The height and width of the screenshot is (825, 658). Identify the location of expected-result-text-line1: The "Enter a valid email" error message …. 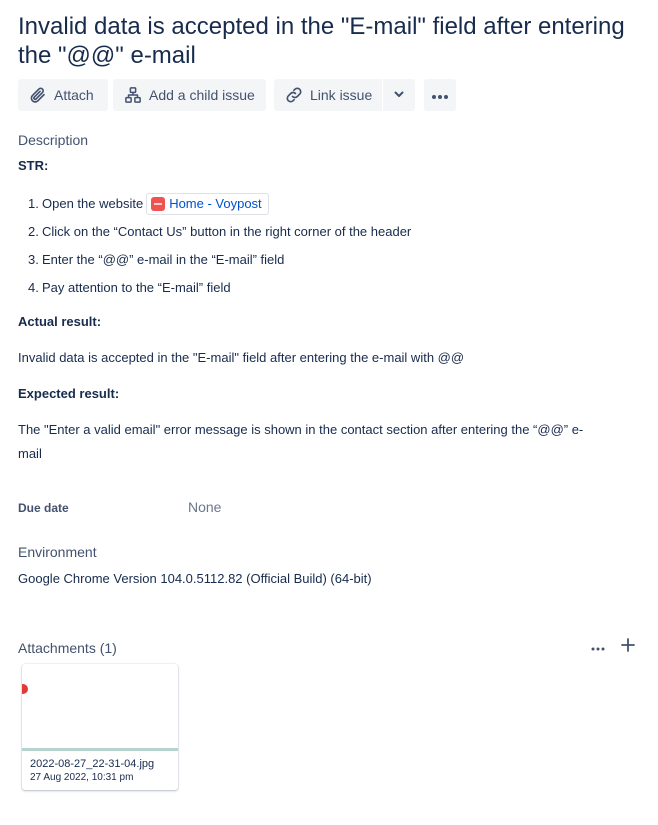
(301, 429).